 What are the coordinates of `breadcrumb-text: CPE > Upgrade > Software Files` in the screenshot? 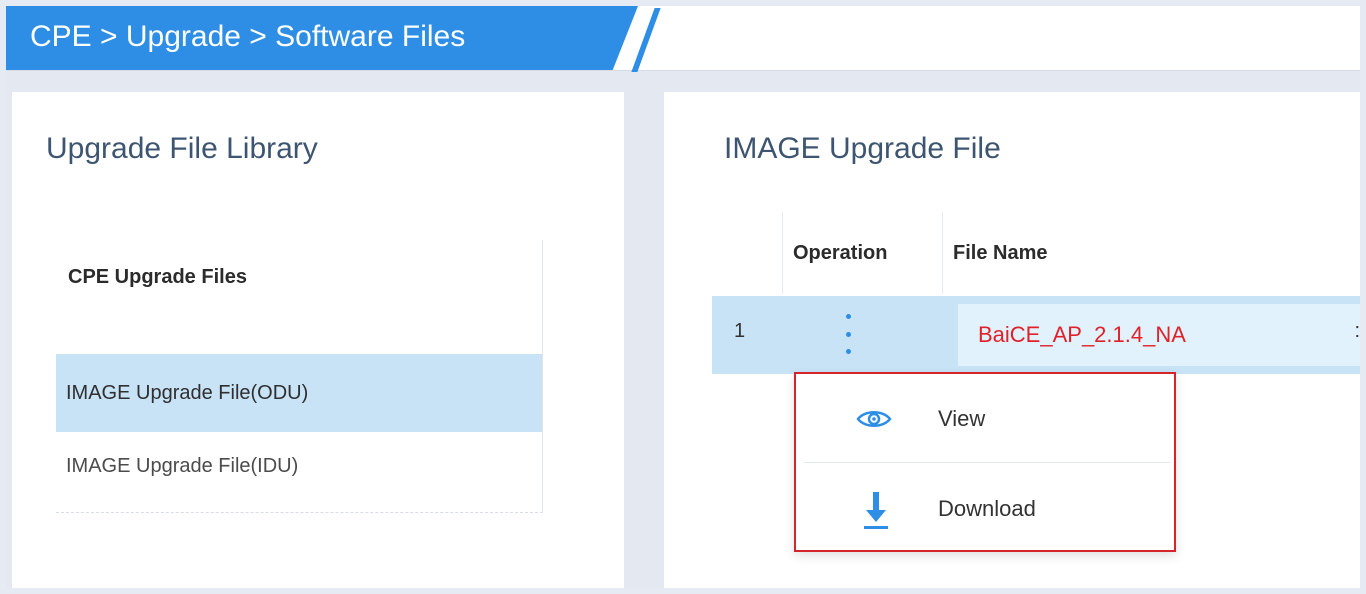 It's located at (248, 36).